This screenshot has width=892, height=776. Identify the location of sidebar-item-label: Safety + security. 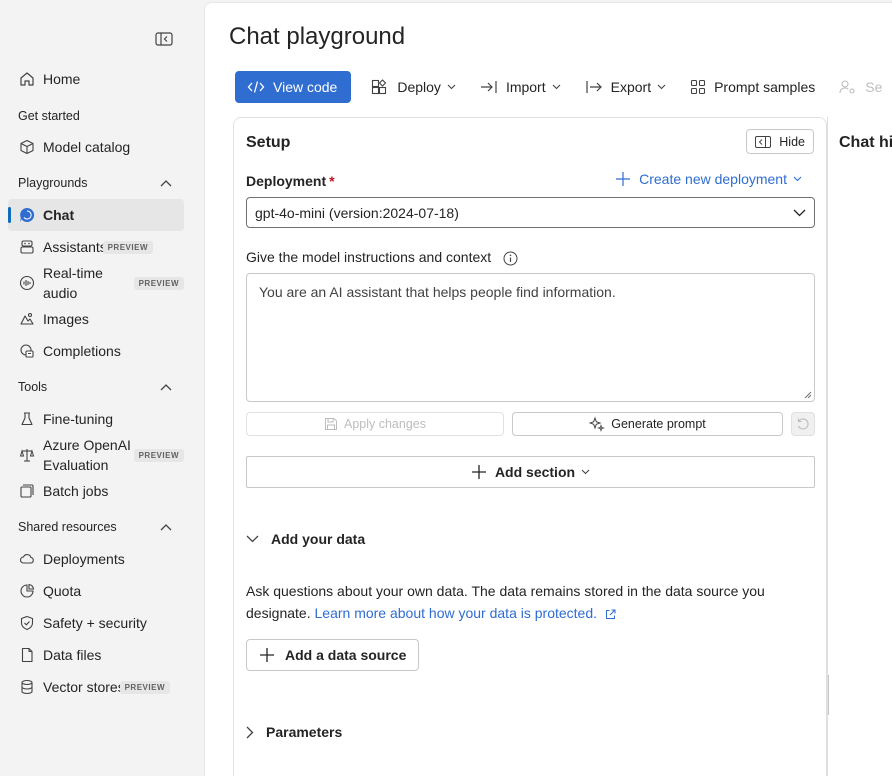
(95, 623).